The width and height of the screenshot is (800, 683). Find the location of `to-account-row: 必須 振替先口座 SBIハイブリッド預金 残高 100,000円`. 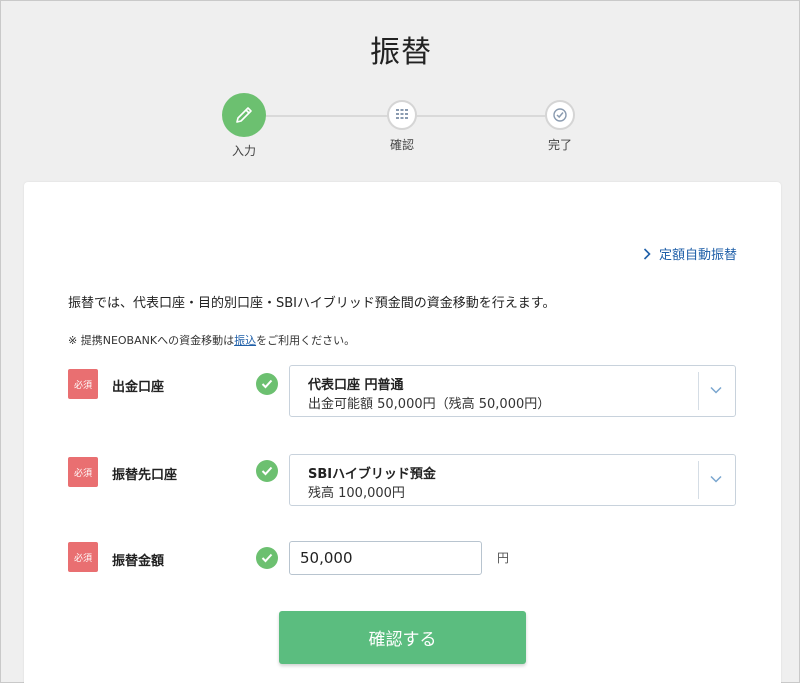

to-account-row: 必須 振替先口座 SBIハイブリッド預金 残高 100,000円 is located at coordinates (408, 480).